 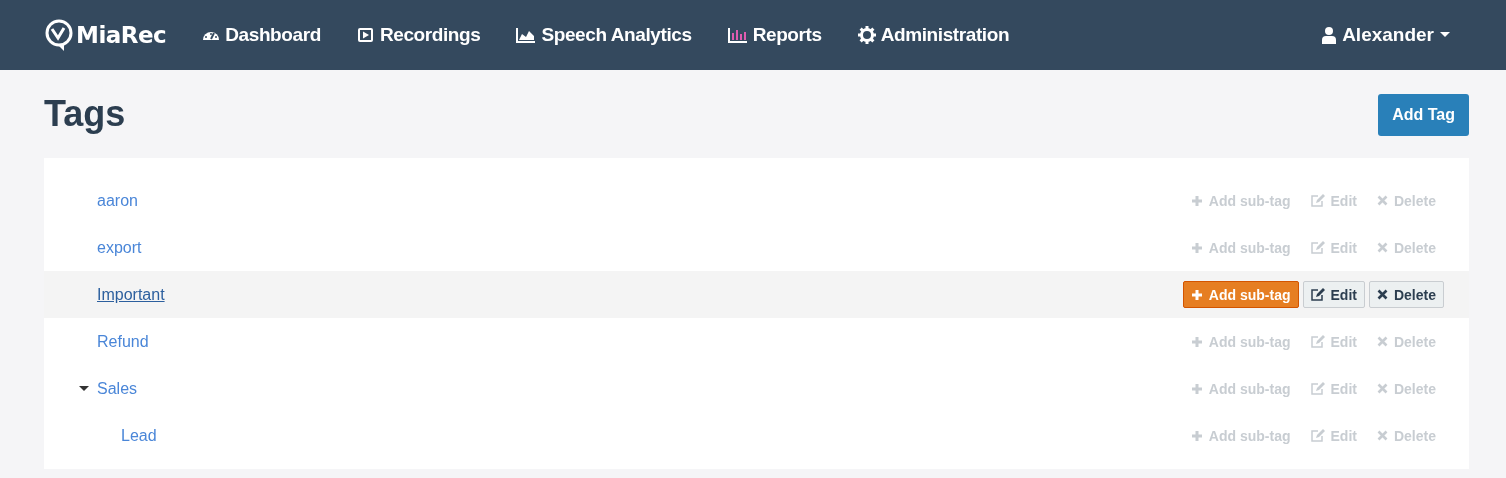 I want to click on tag-link: Lead, so click(x=139, y=435).